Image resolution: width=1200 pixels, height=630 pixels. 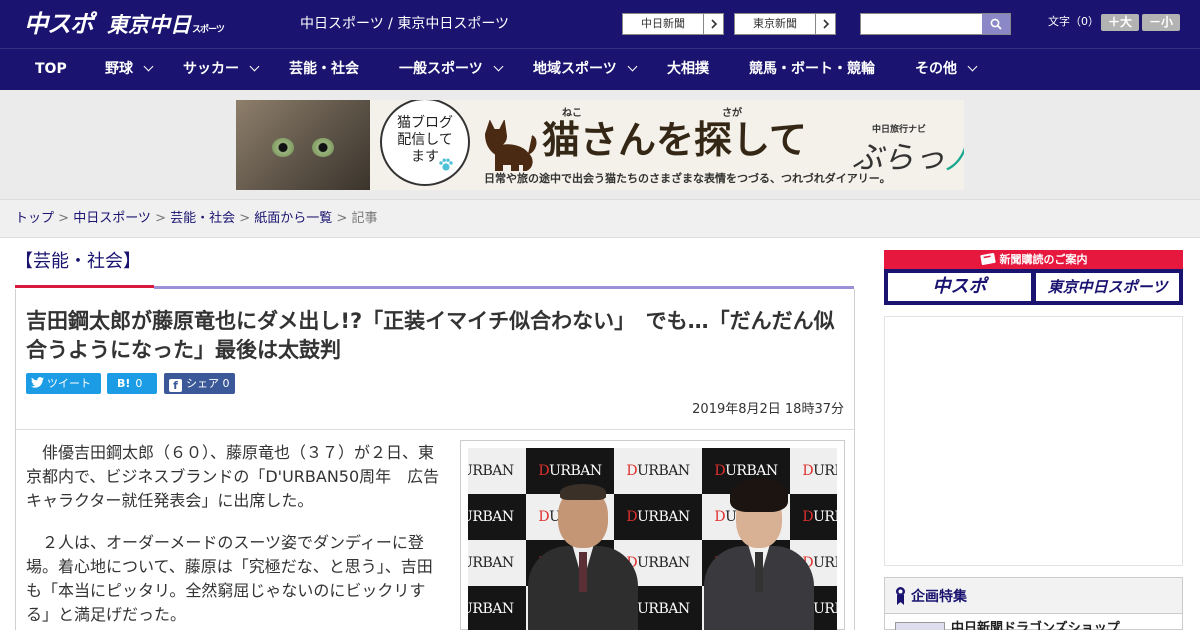 I want to click on search-icon, so click(x=996, y=24).